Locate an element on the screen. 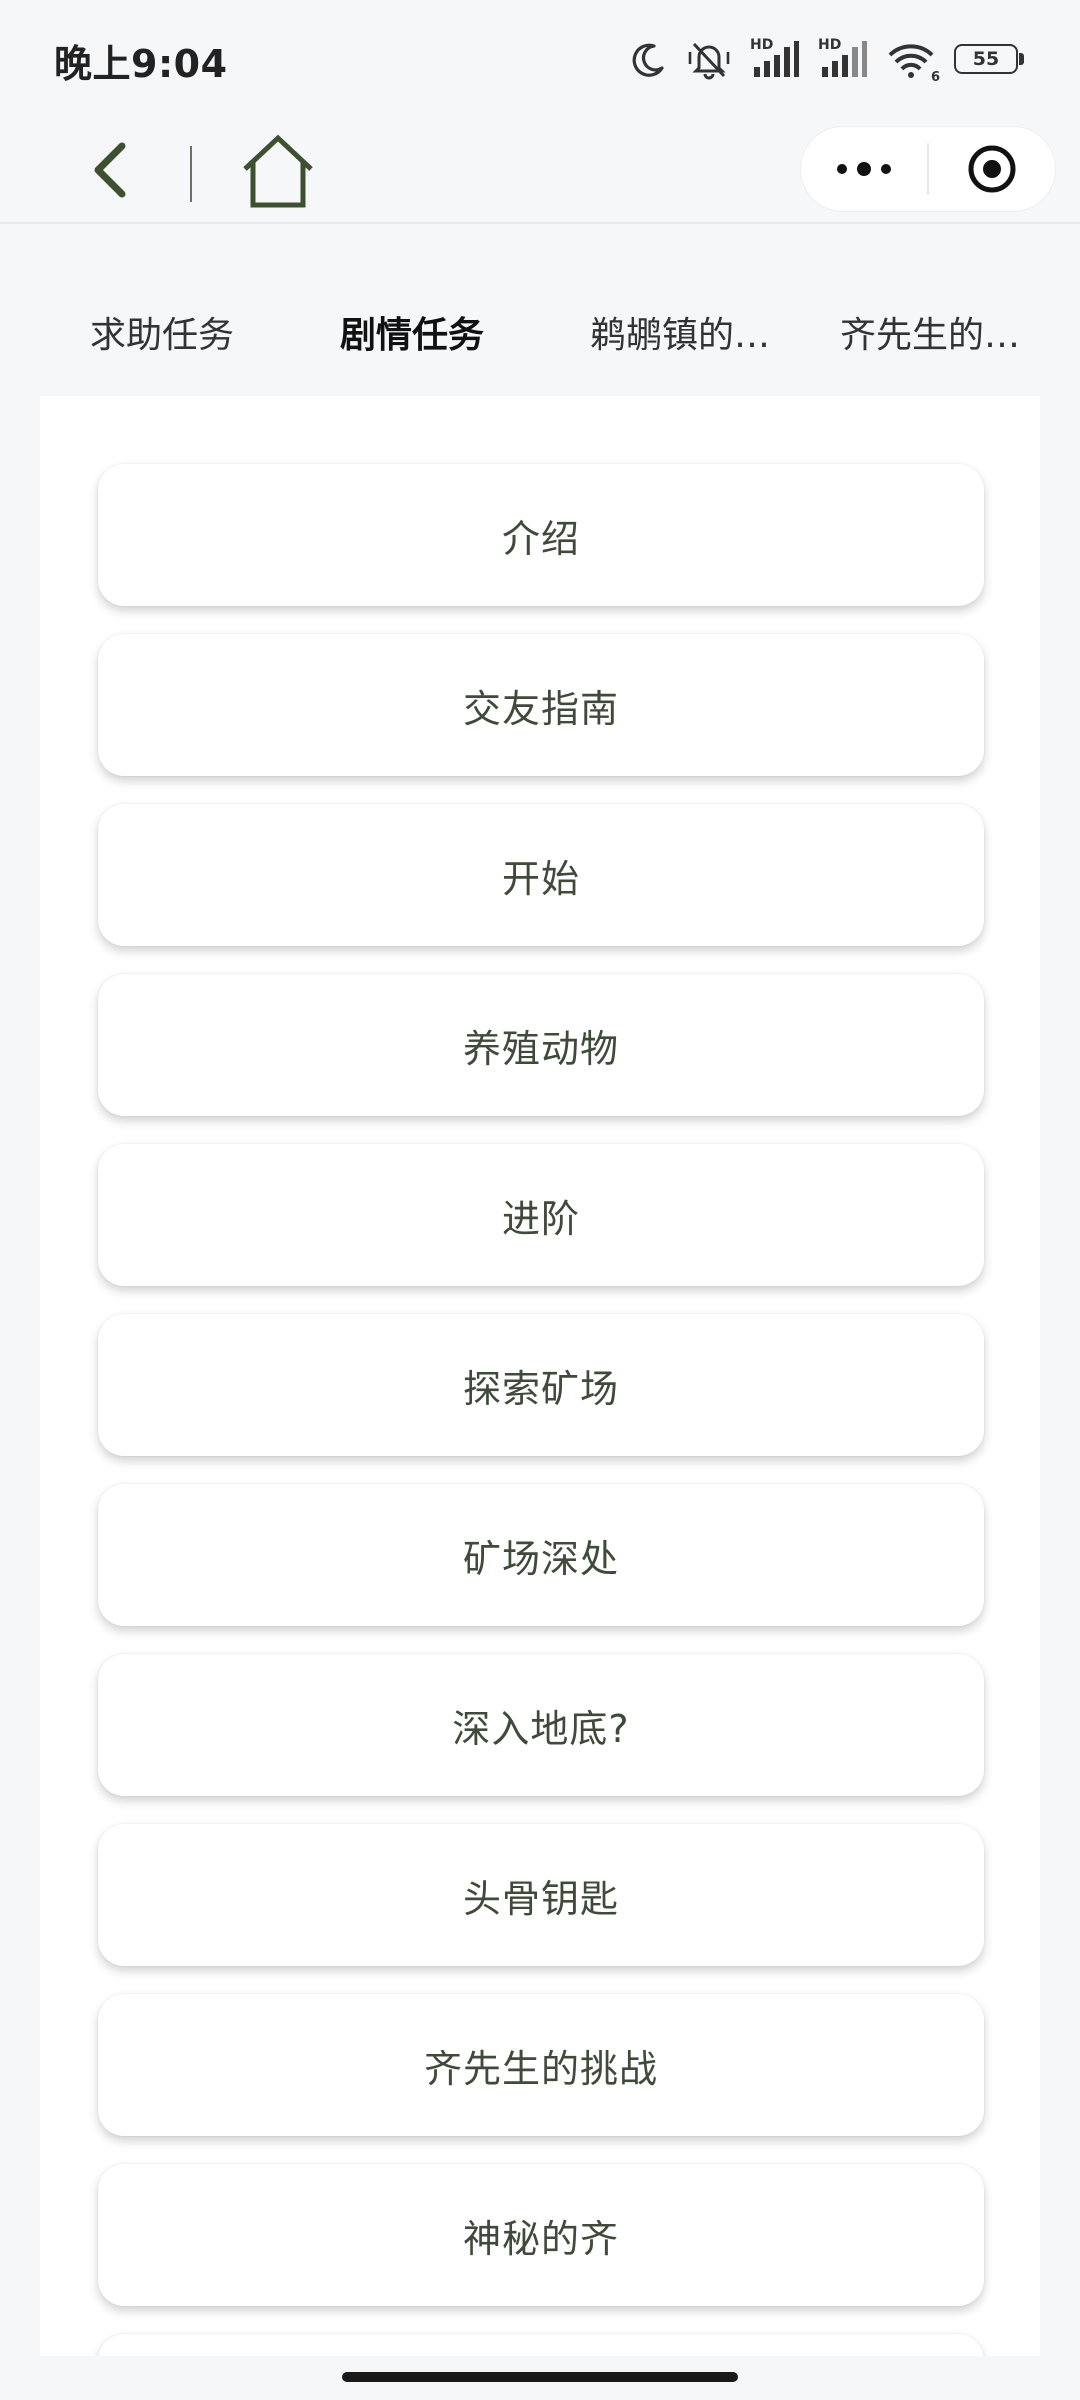 The image size is (1080, 2400). status-bar: 晚上9:04 HD HD 6 55 is located at coordinates (540, 60).